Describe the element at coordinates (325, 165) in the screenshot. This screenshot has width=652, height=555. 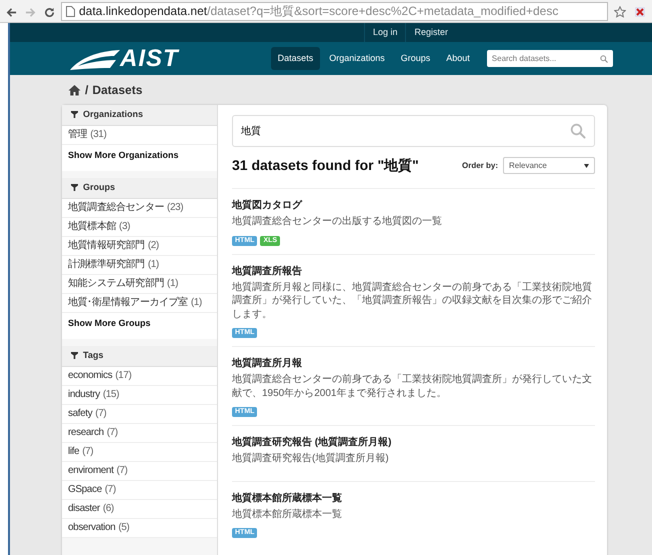
I see `results-heading: 31 datasets found for "地質"` at that location.